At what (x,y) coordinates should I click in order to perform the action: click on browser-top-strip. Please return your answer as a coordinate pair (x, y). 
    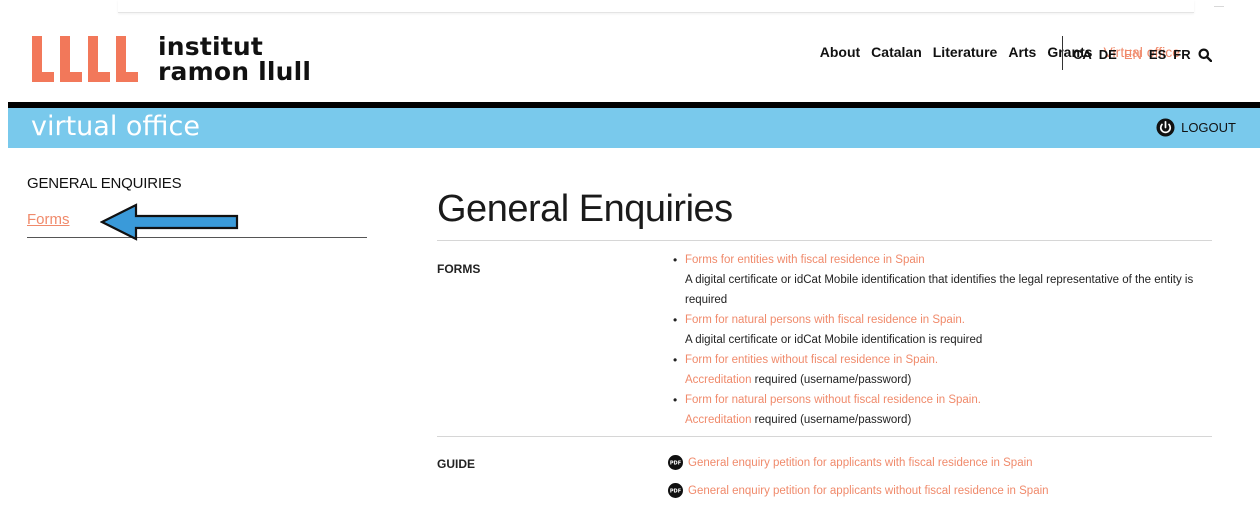
    Looking at the image, I should click on (656, 6).